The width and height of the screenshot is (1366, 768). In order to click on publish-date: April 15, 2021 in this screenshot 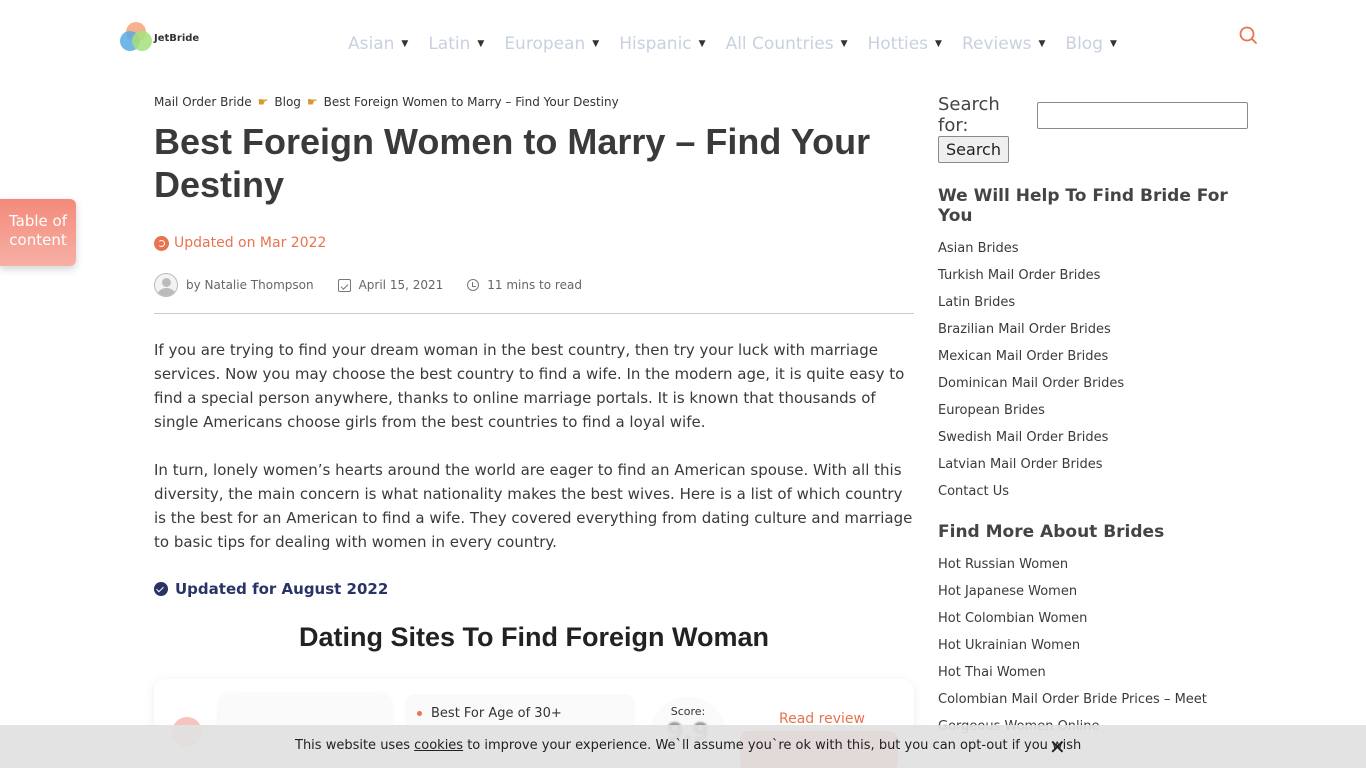, I will do `click(401, 285)`.